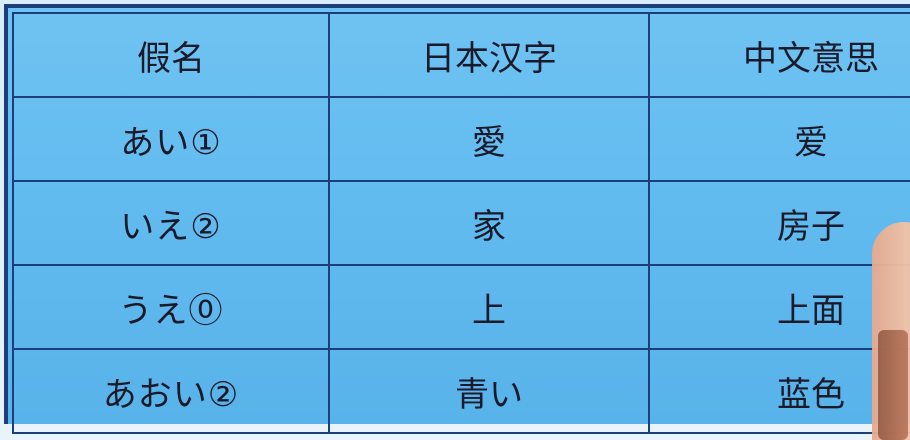  What do you see at coordinates (489, 55) in the screenshot?
I see `header-japanese-kanji: 日本汉字` at bounding box center [489, 55].